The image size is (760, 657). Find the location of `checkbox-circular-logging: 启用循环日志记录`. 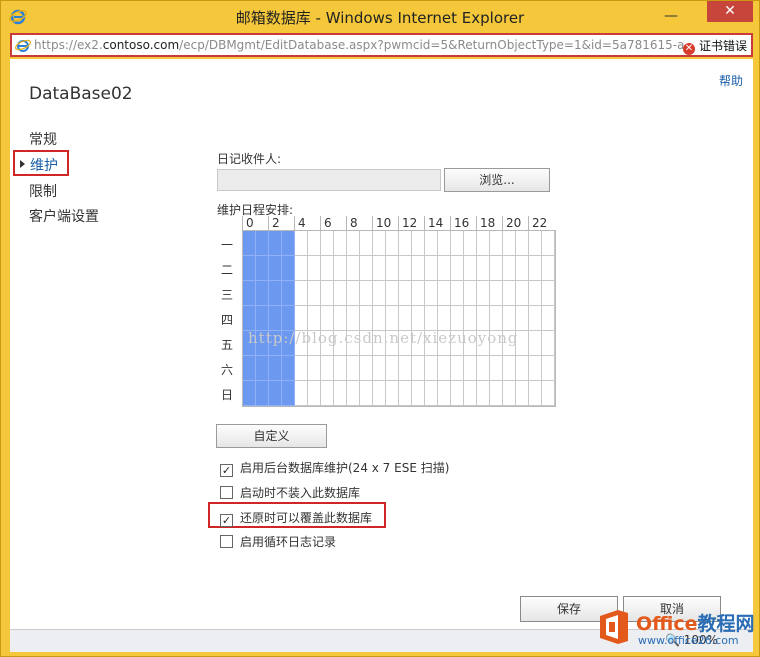

checkbox-circular-logging: 启用循环日志记录 is located at coordinates (278, 541).